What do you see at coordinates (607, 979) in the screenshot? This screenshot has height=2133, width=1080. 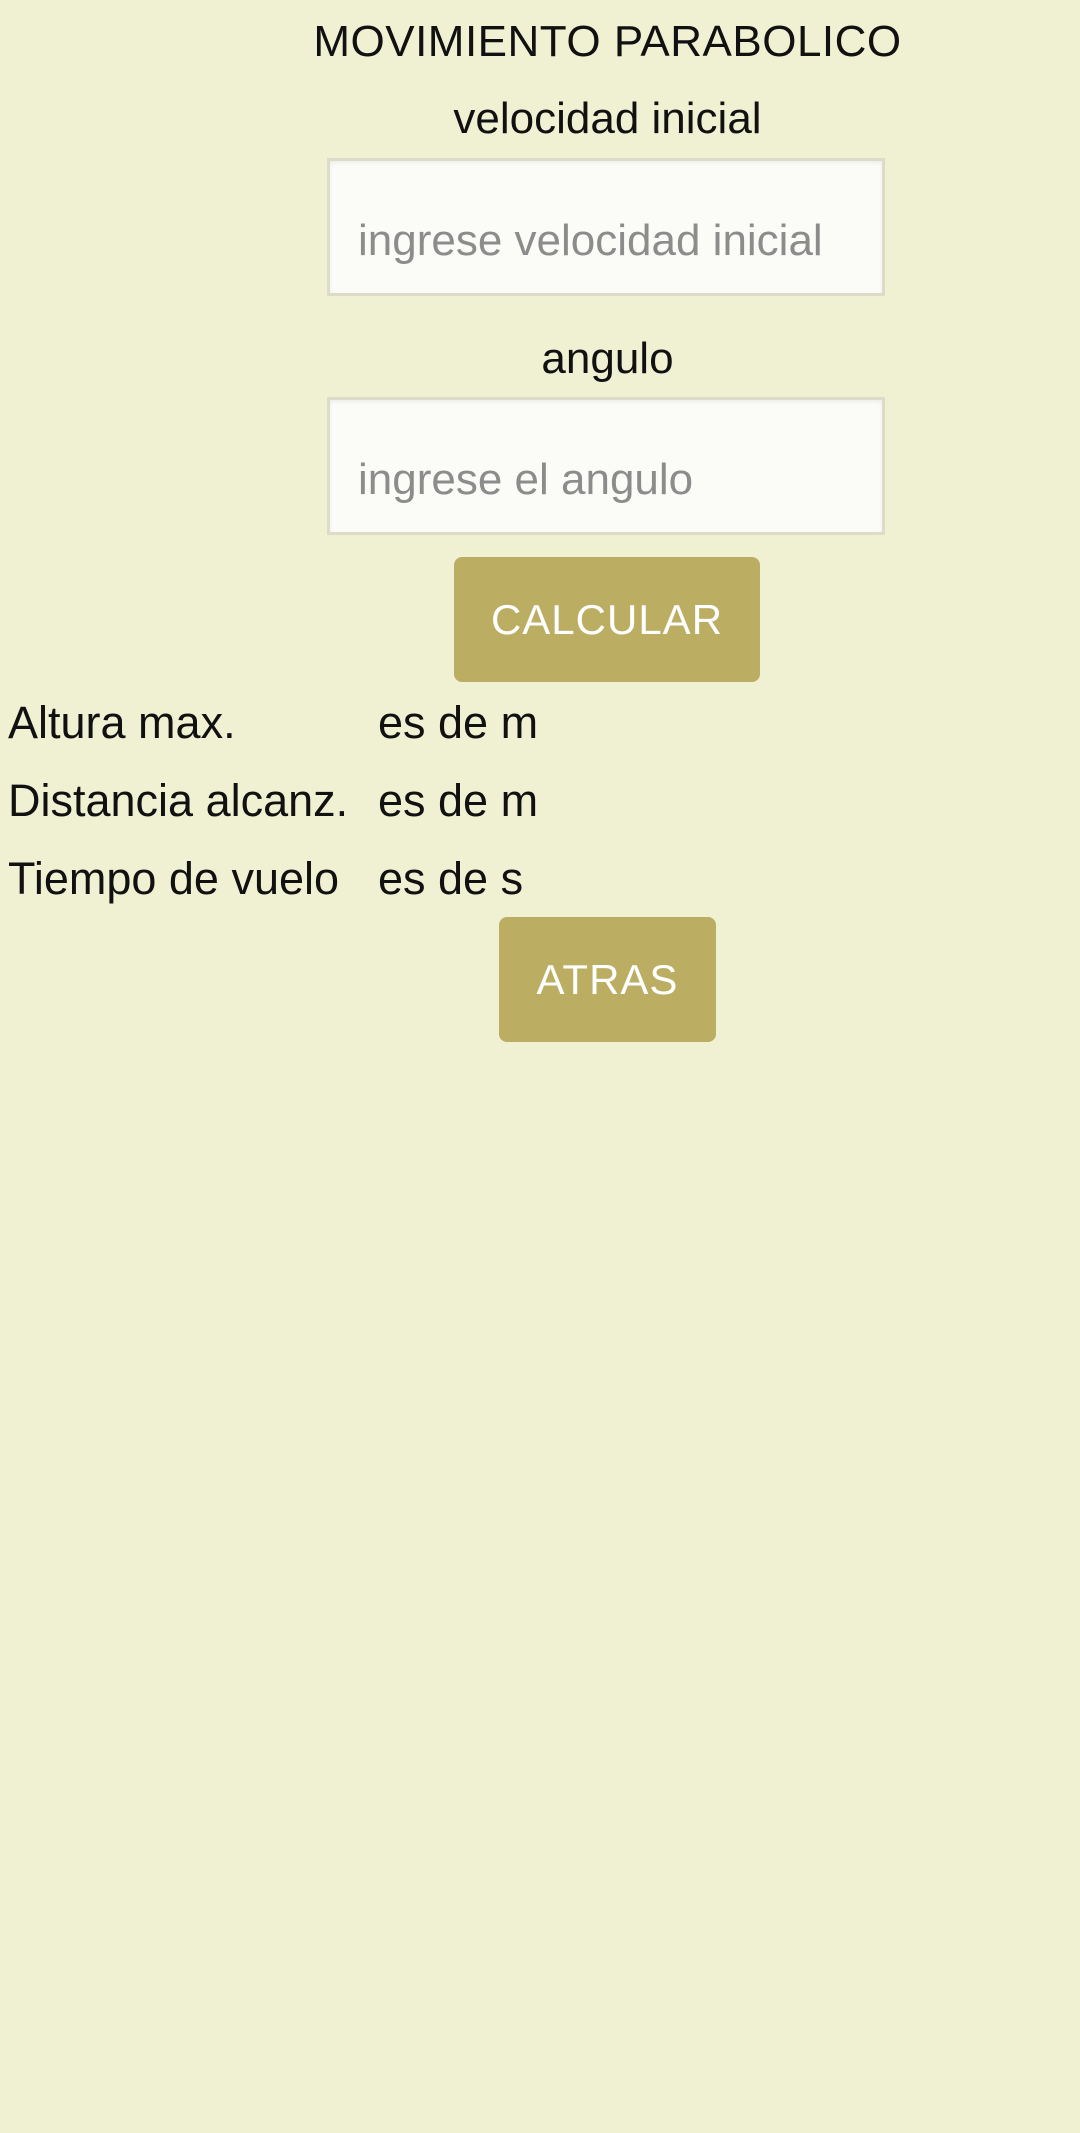 I see `back-button: ATRAS` at bounding box center [607, 979].